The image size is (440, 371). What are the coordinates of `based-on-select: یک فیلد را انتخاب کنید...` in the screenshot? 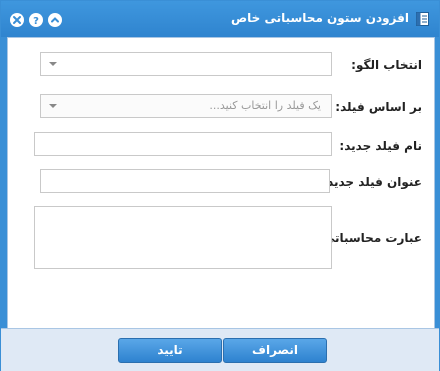 It's located at (186, 106).